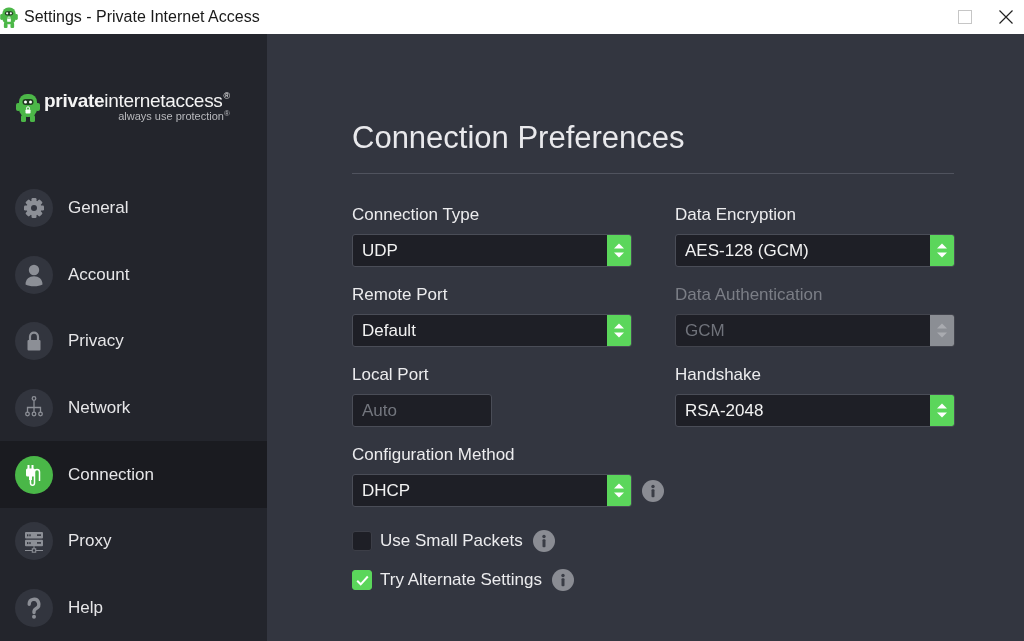  I want to click on sidebar-item: Privacy, so click(133, 341).